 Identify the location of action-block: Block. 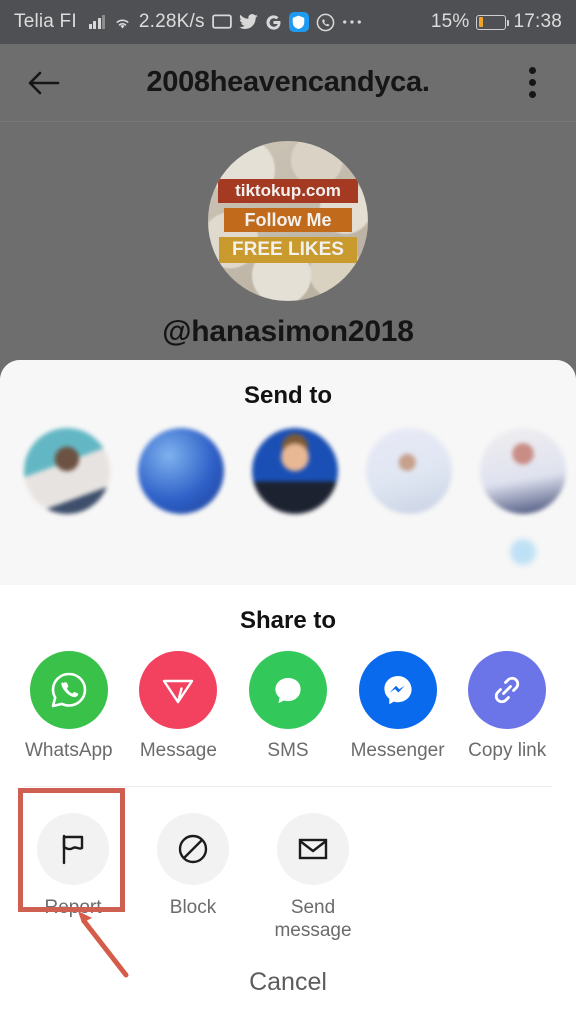
(193, 874).